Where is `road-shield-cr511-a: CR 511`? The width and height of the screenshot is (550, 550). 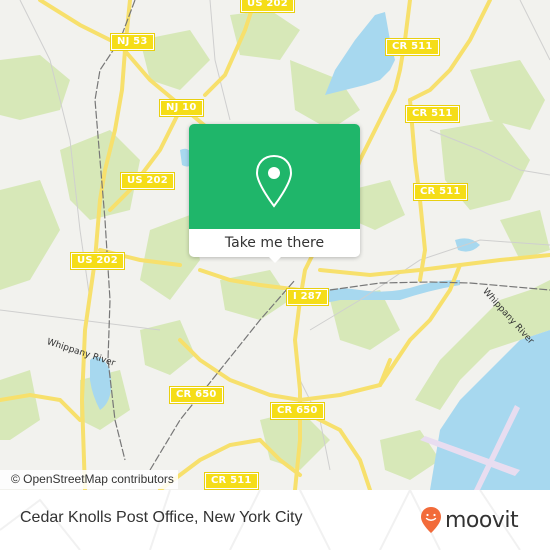
road-shield-cr511-a: CR 511 is located at coordinates (412, 47).